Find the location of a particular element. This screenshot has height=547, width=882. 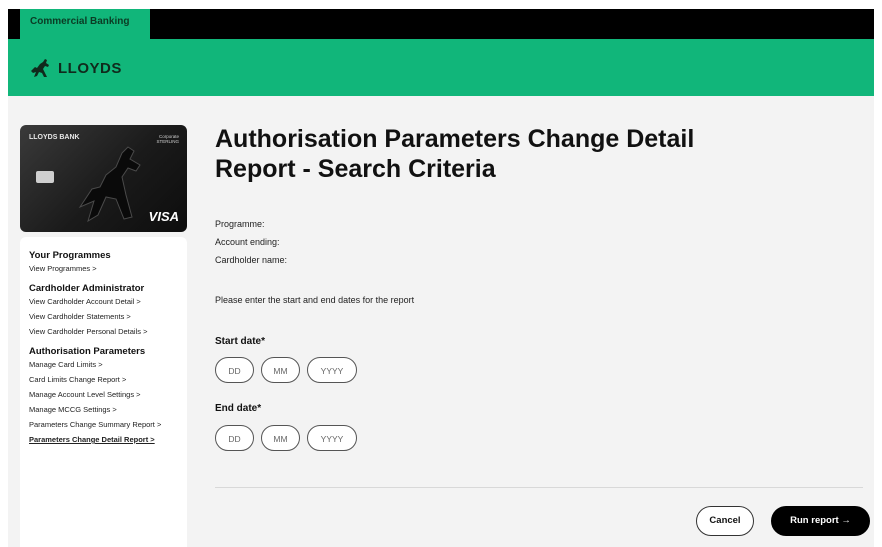

tab-commercial-banking: Commercial Banking is located at coordinates (85, 24).